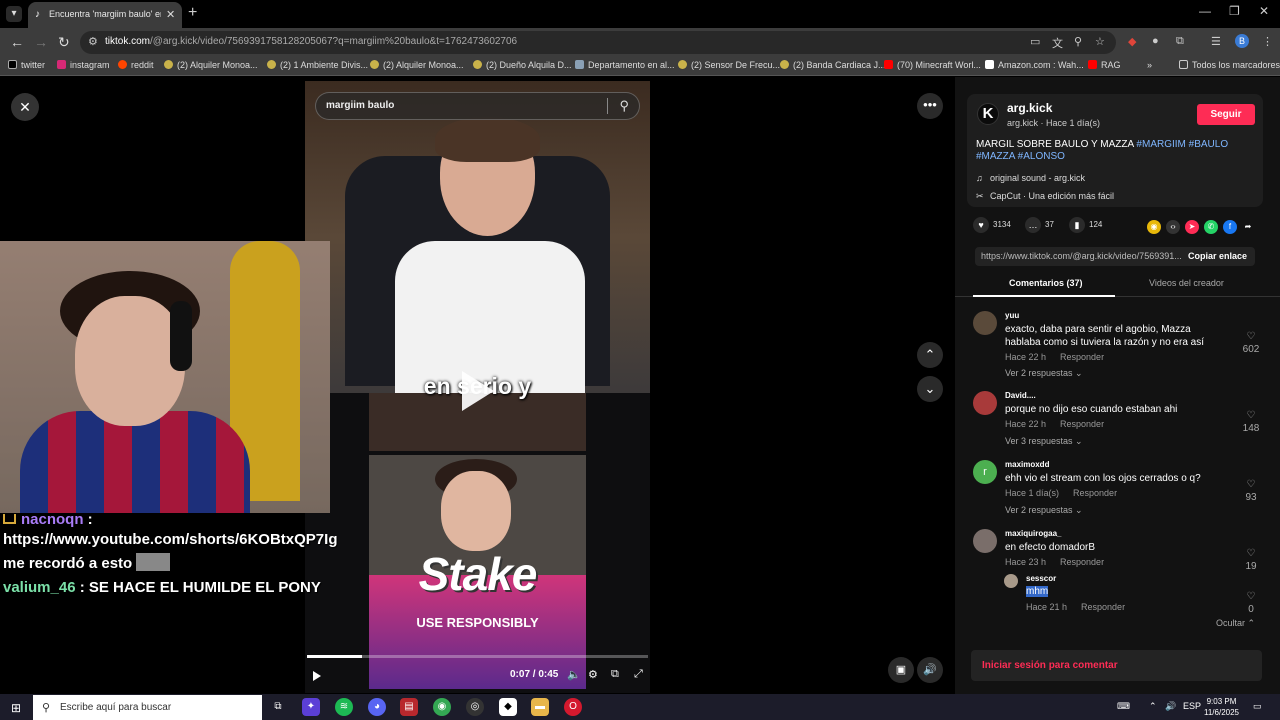  What do you see at coordinates (1170, 706) in the screenshot?
I see `volume-tray-icon: 🔊` at bounding box center [1170, 706].